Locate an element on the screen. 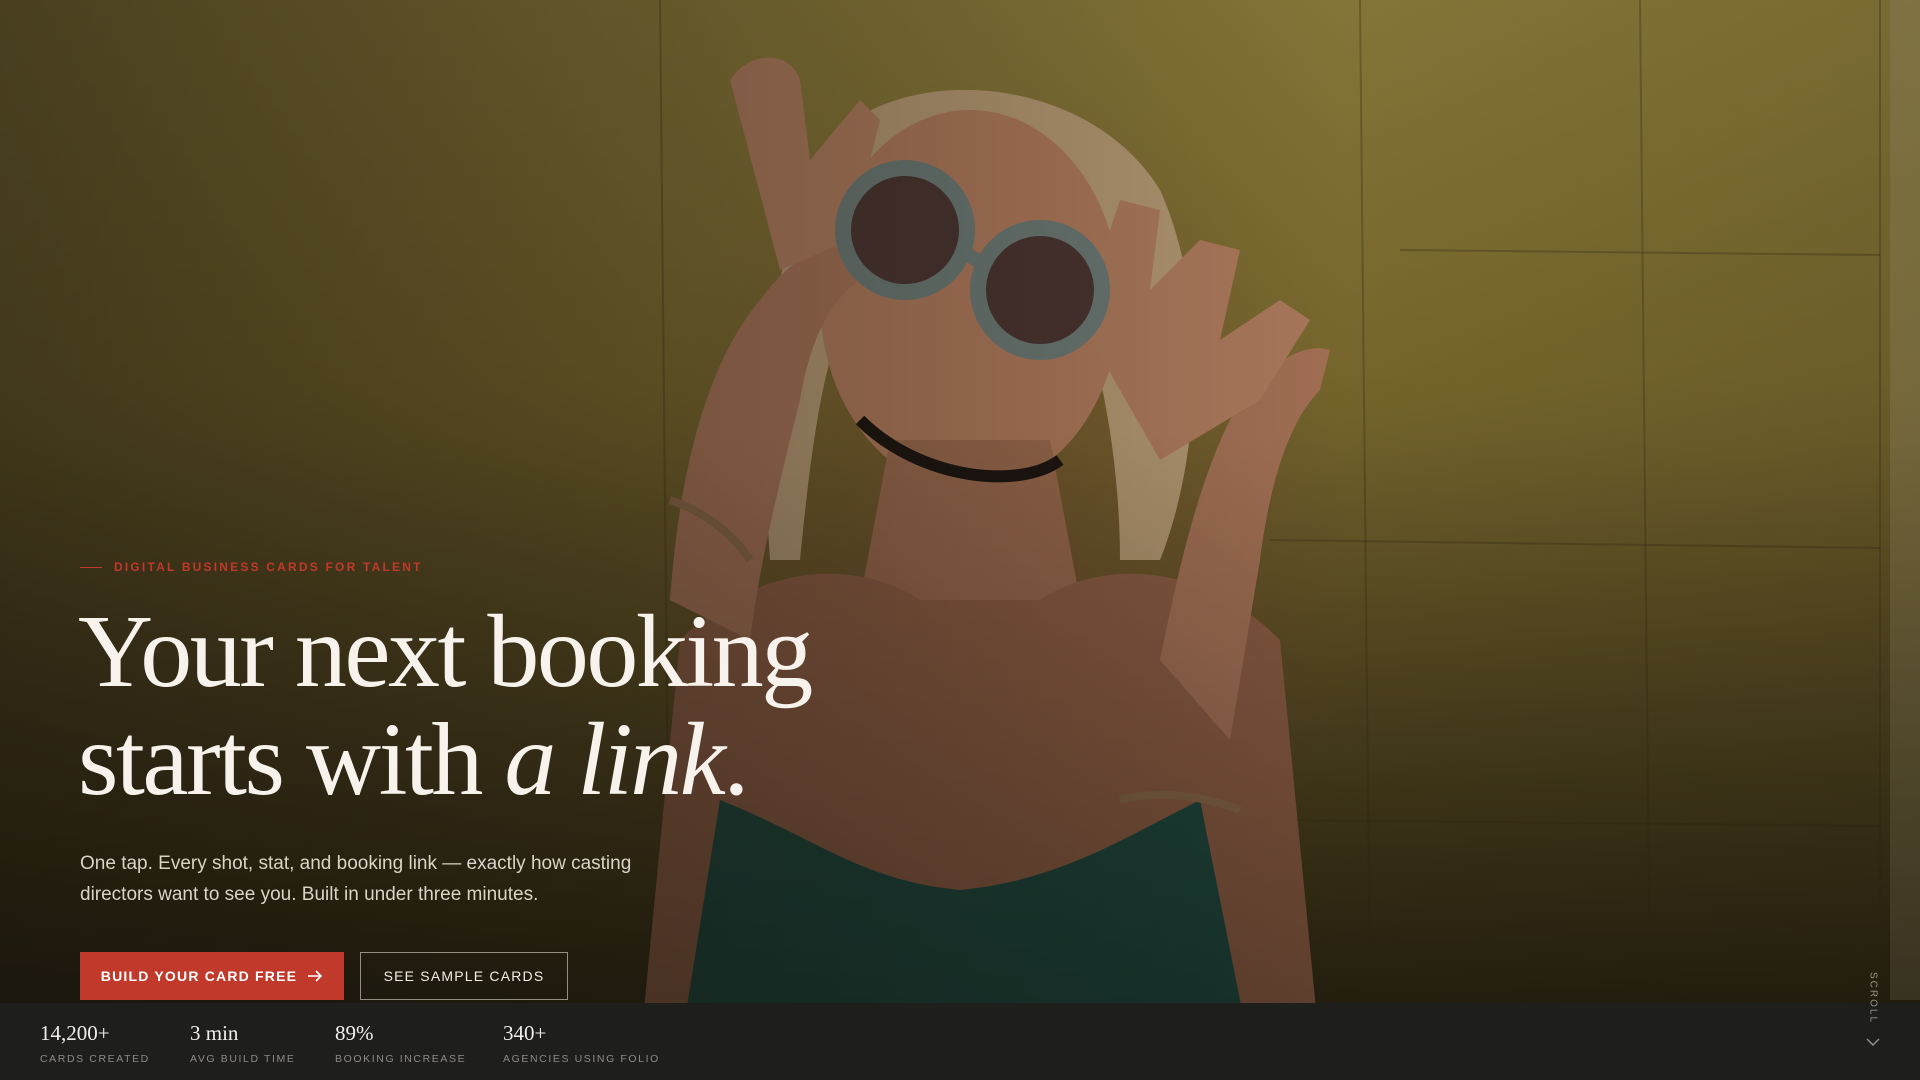 The width and height of the screenshot is (1920, 1080). headline-line-1: Your next booking is located at coordinates (445, 651).